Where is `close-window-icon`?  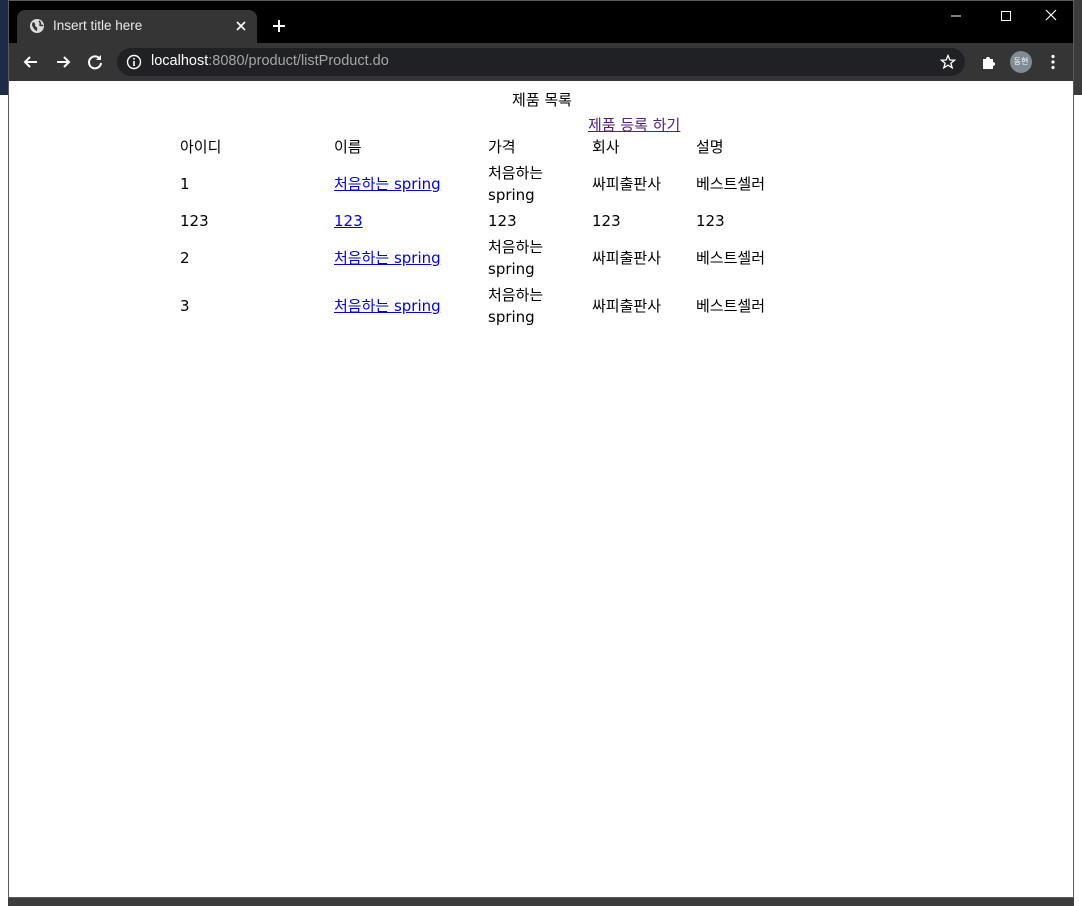
close-window-icon is located at coordinates (1050, 16).